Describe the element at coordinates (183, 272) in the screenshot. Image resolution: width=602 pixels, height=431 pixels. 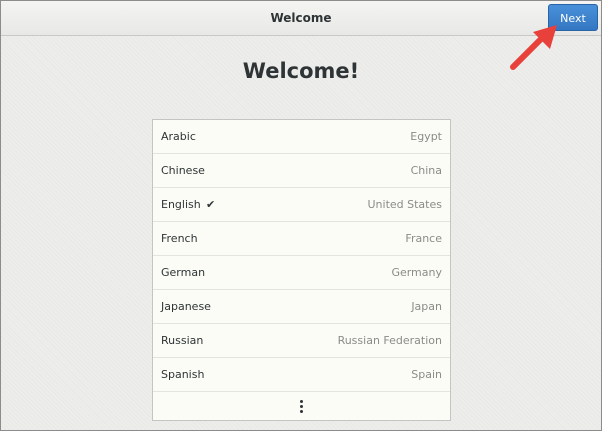
I see `language-name: German` at that location.